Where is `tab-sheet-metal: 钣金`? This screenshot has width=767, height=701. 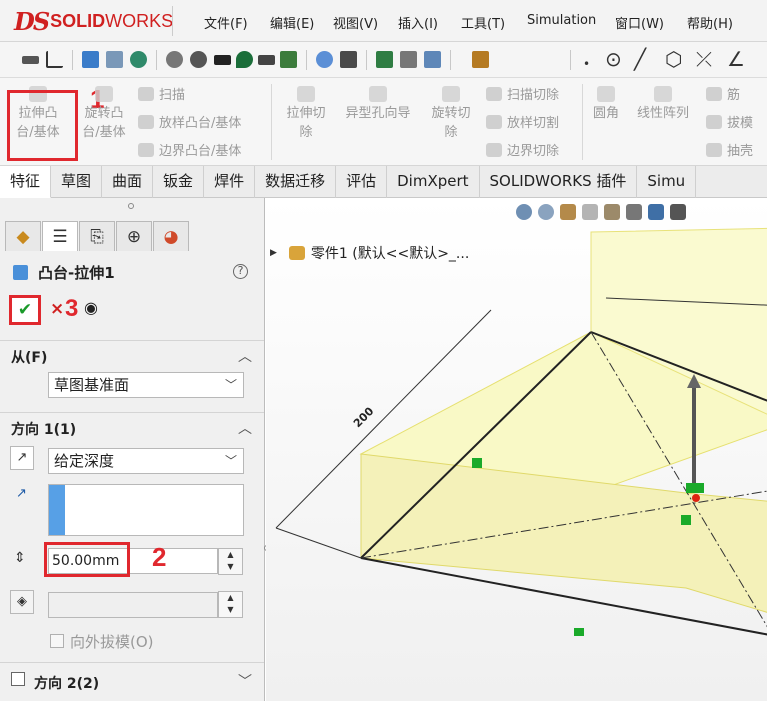
tab-sheet-metal: 钣金 is located at coordinates (179, 182).